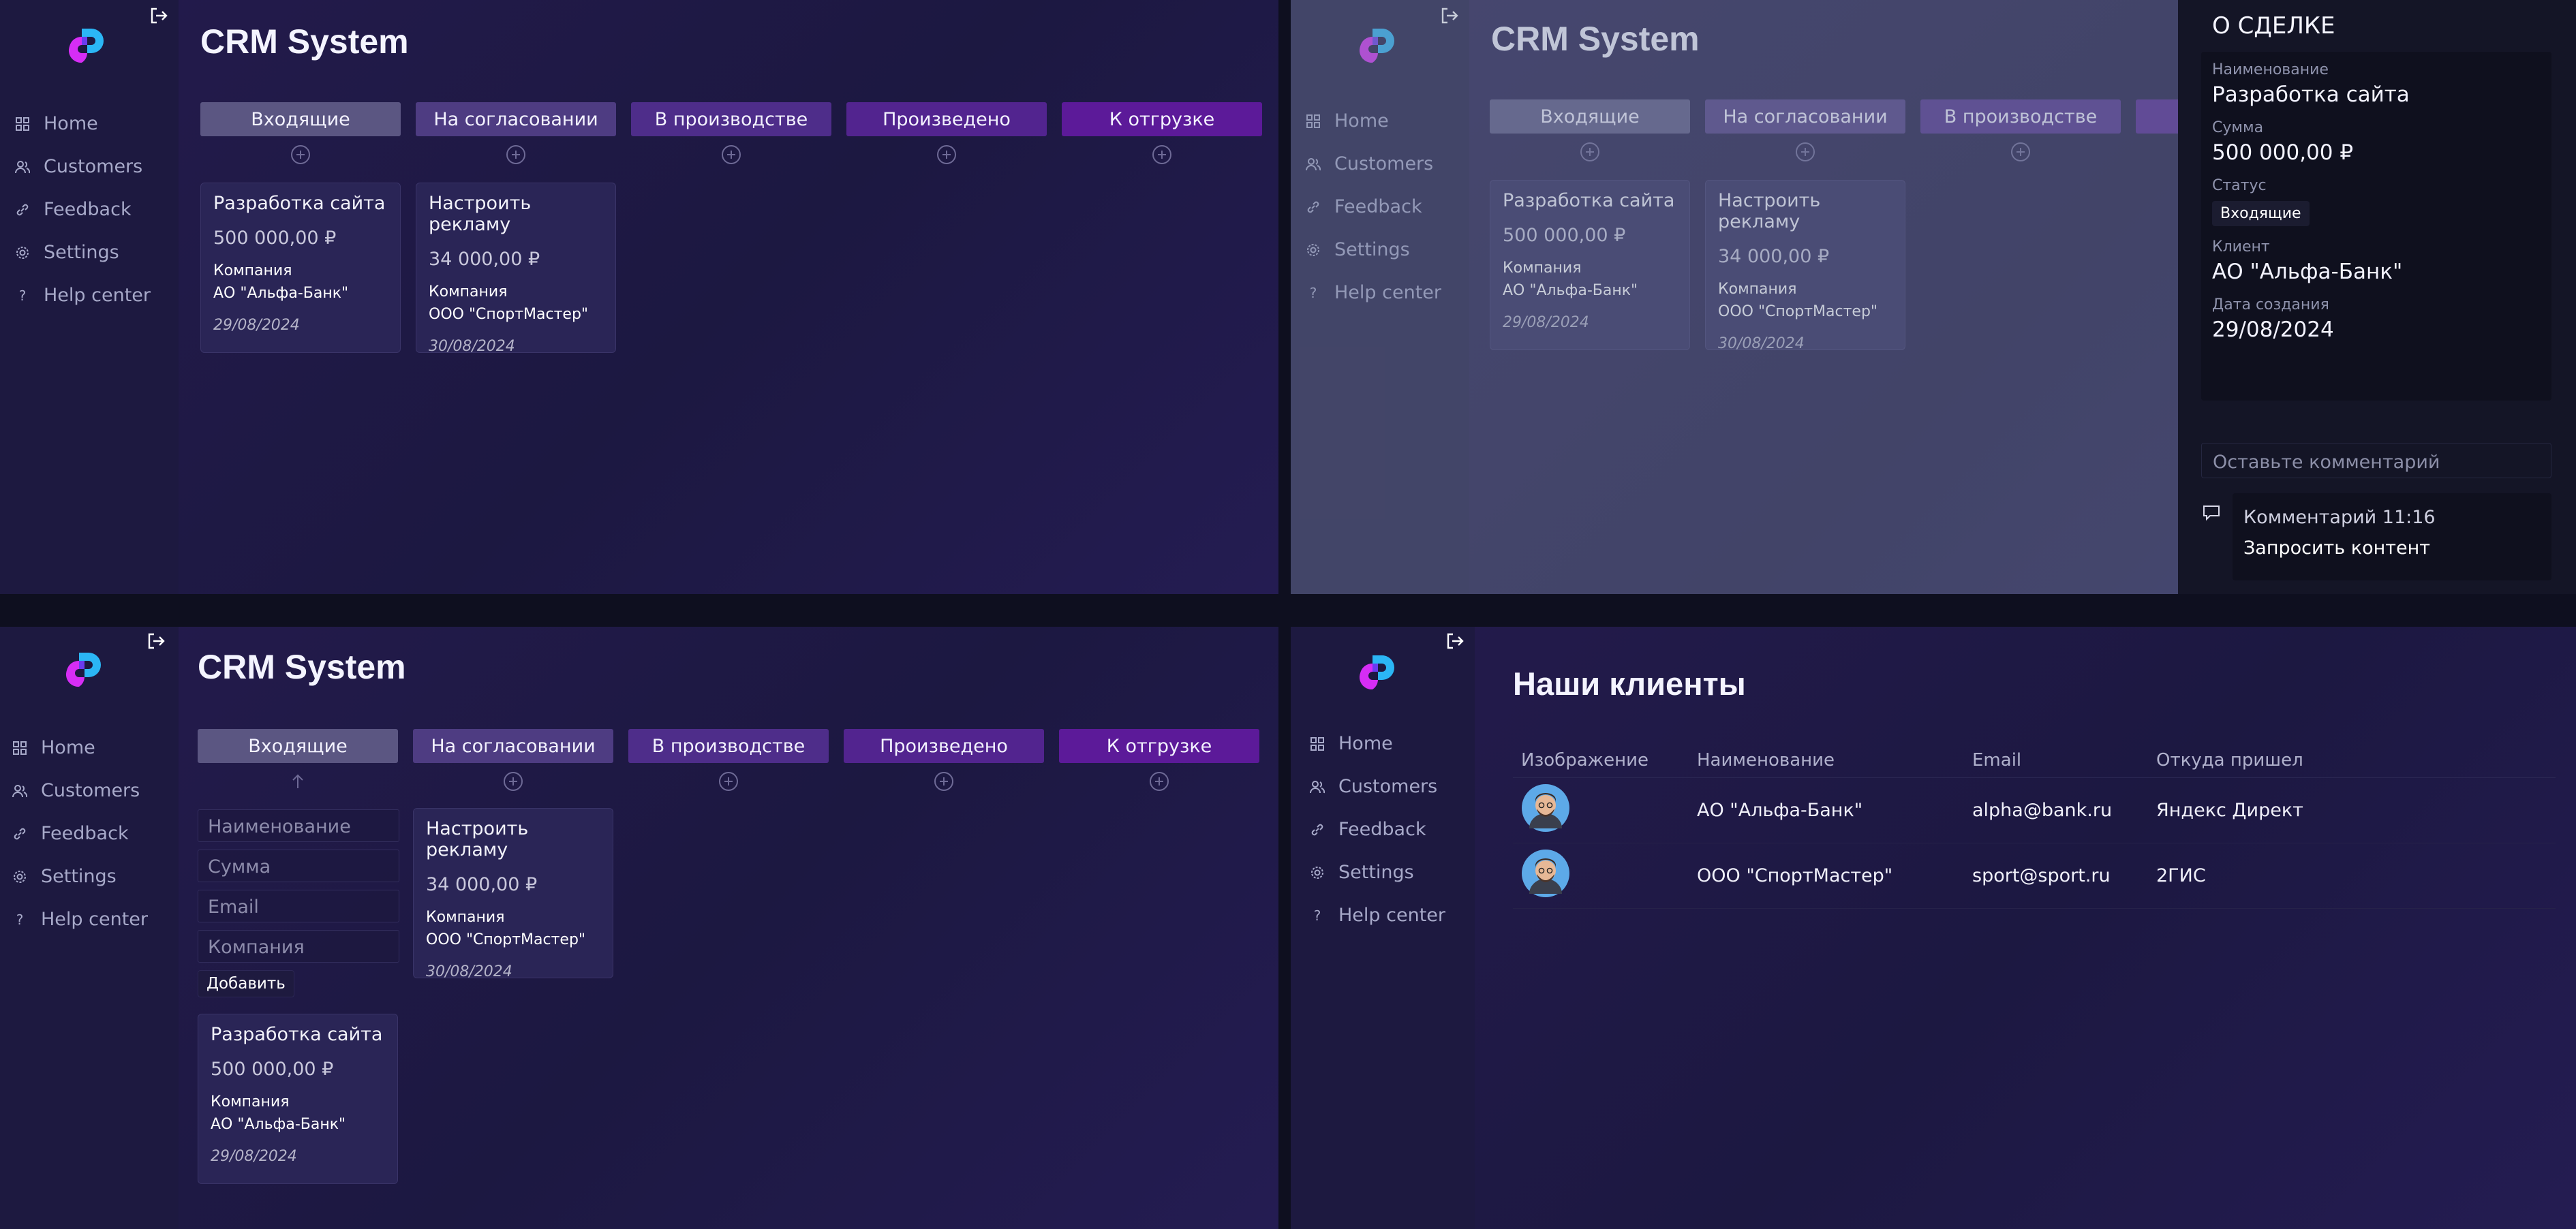 Image resolution: width=2576 pixels, height=1229 pixels. Describe the element at coordinates (2041, 875) in the screenshot. I see `customer-email: sport@sport.ru` at that location.